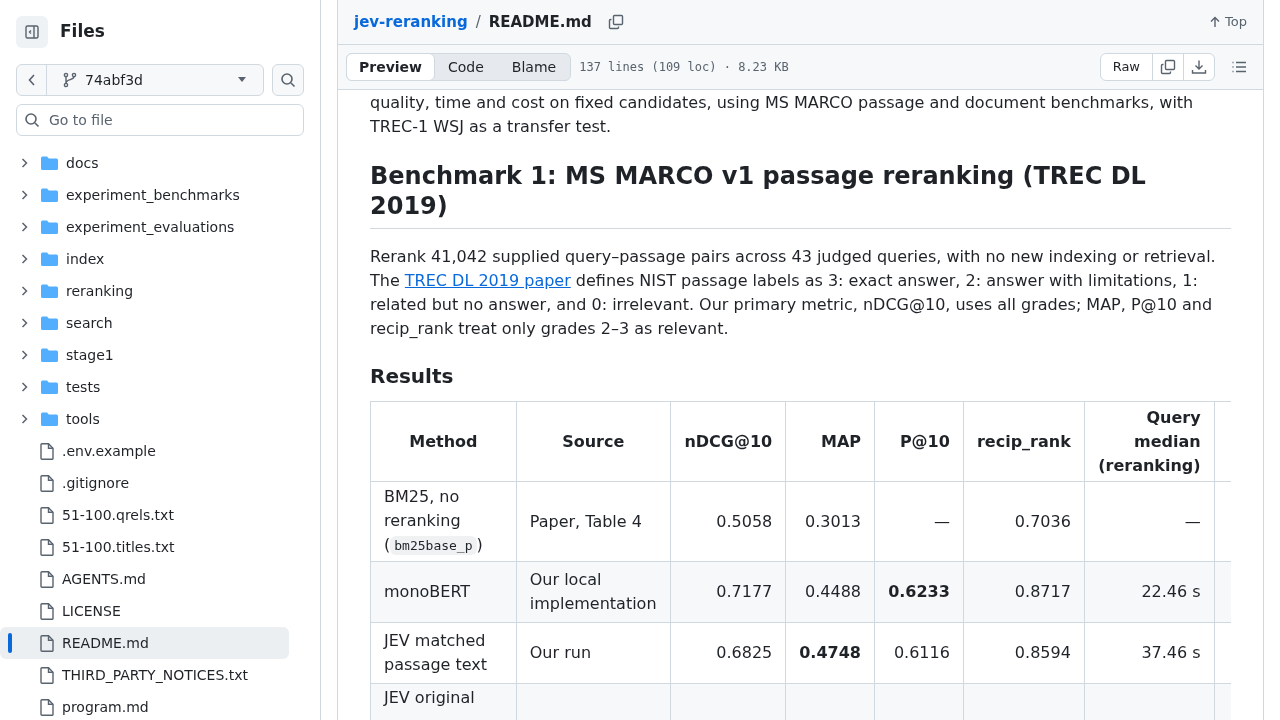 The width and height of the screenshot is (1280, 720). I want to click on table-cell: JEV matched passage text, so click(443, 653).